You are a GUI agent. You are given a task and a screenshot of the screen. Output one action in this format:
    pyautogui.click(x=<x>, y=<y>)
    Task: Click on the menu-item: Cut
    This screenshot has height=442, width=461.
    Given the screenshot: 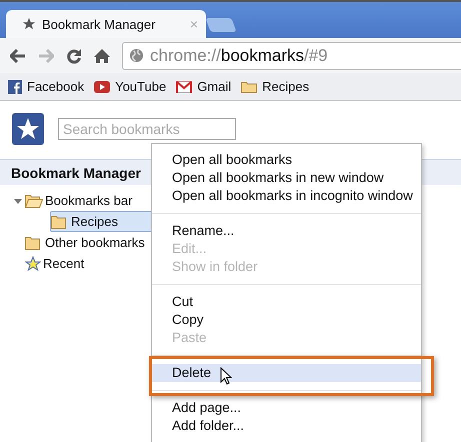 What is the action you would take?
    pyautogui.click(x=286, y=302)
    